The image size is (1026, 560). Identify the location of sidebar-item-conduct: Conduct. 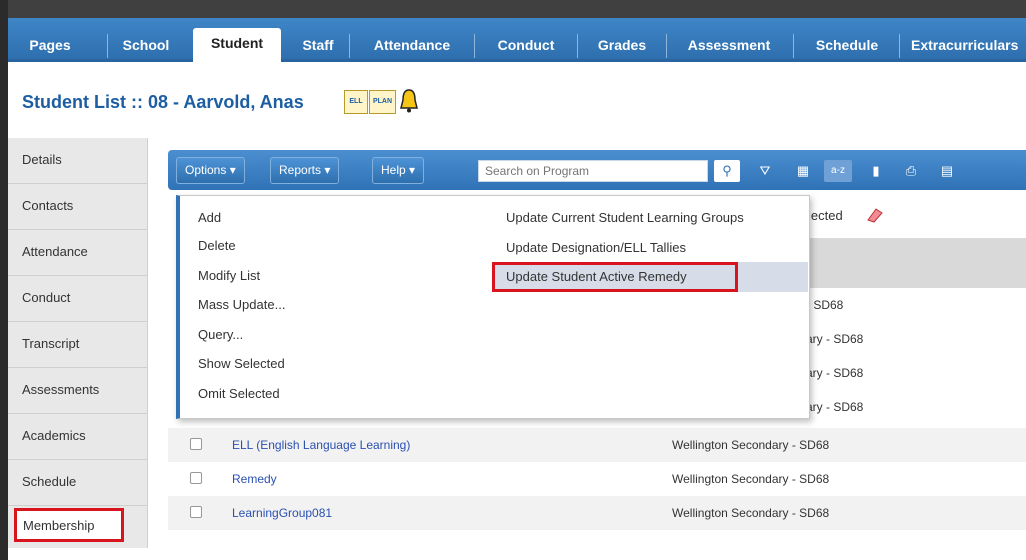
(78, 299).